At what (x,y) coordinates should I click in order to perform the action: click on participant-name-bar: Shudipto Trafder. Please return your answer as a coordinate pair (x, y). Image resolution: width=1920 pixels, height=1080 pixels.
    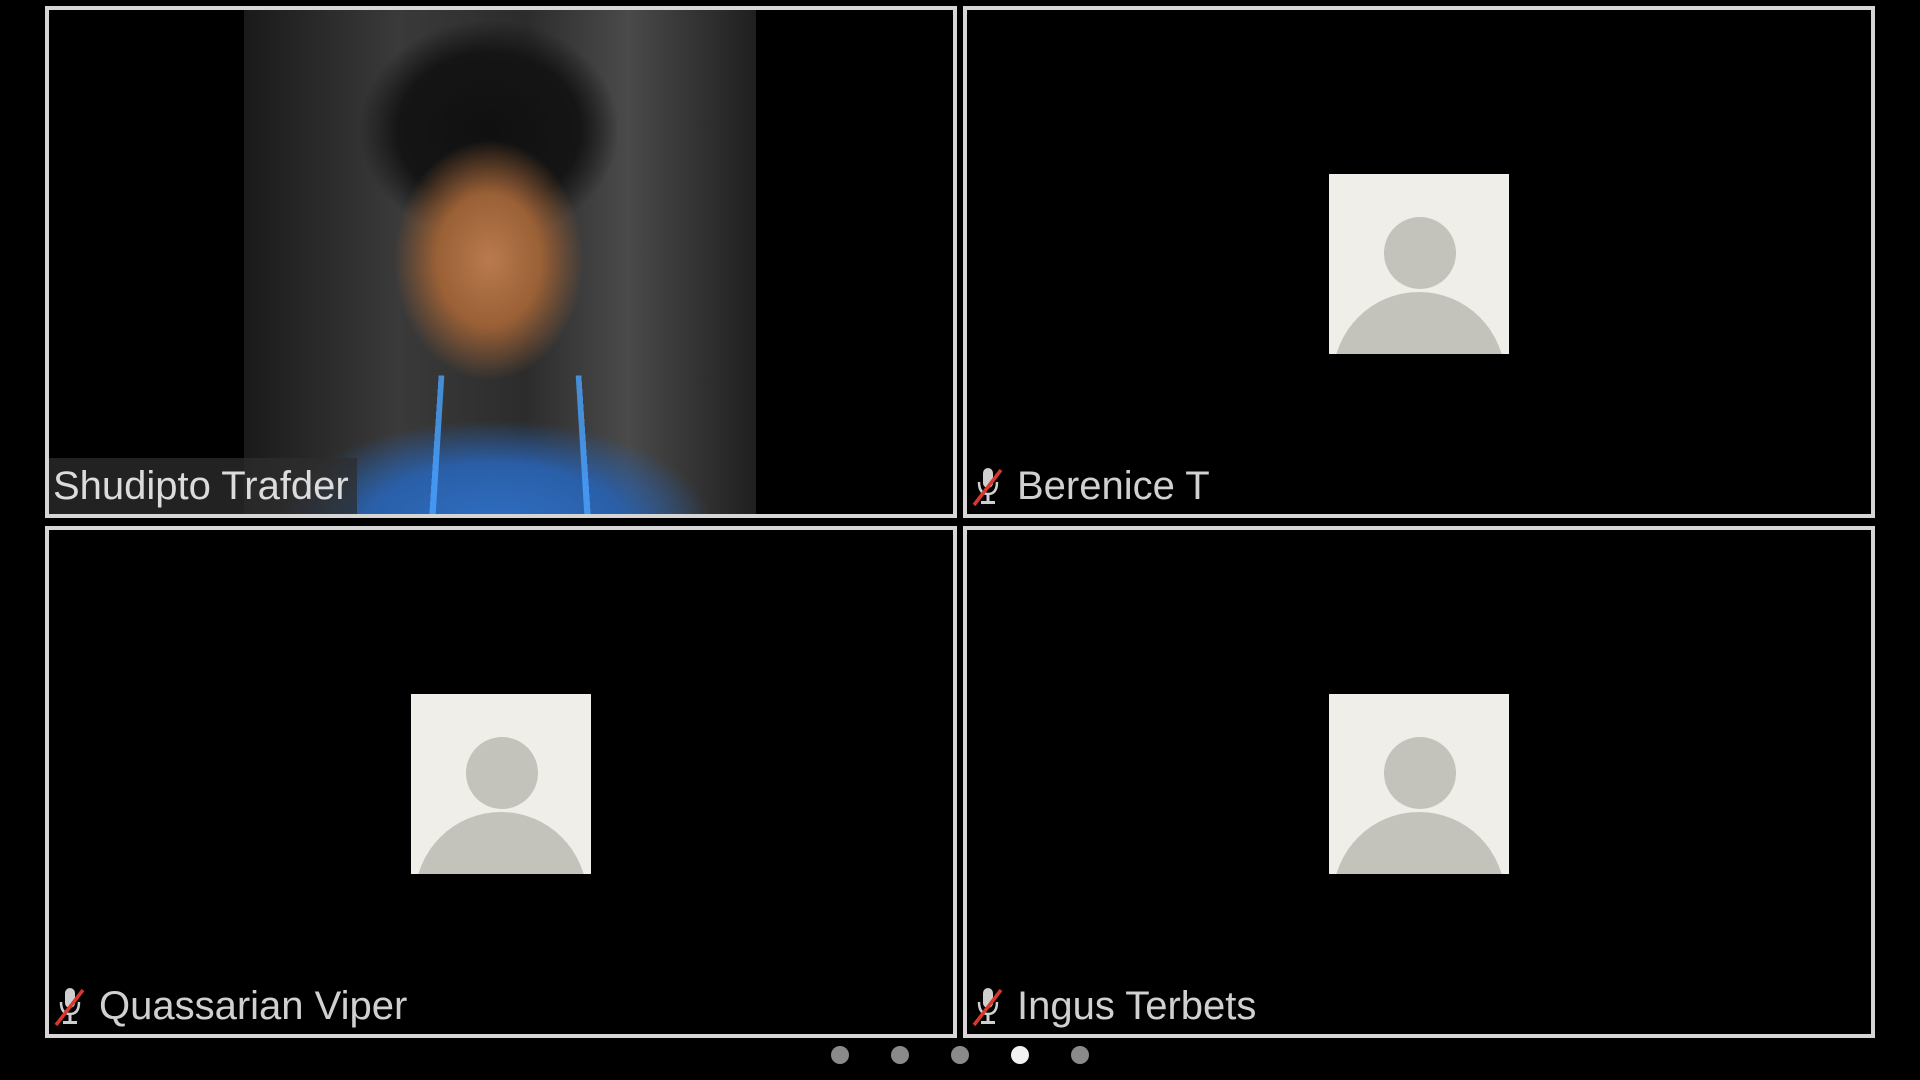
    Looking at the image, I should click on (203, 486).